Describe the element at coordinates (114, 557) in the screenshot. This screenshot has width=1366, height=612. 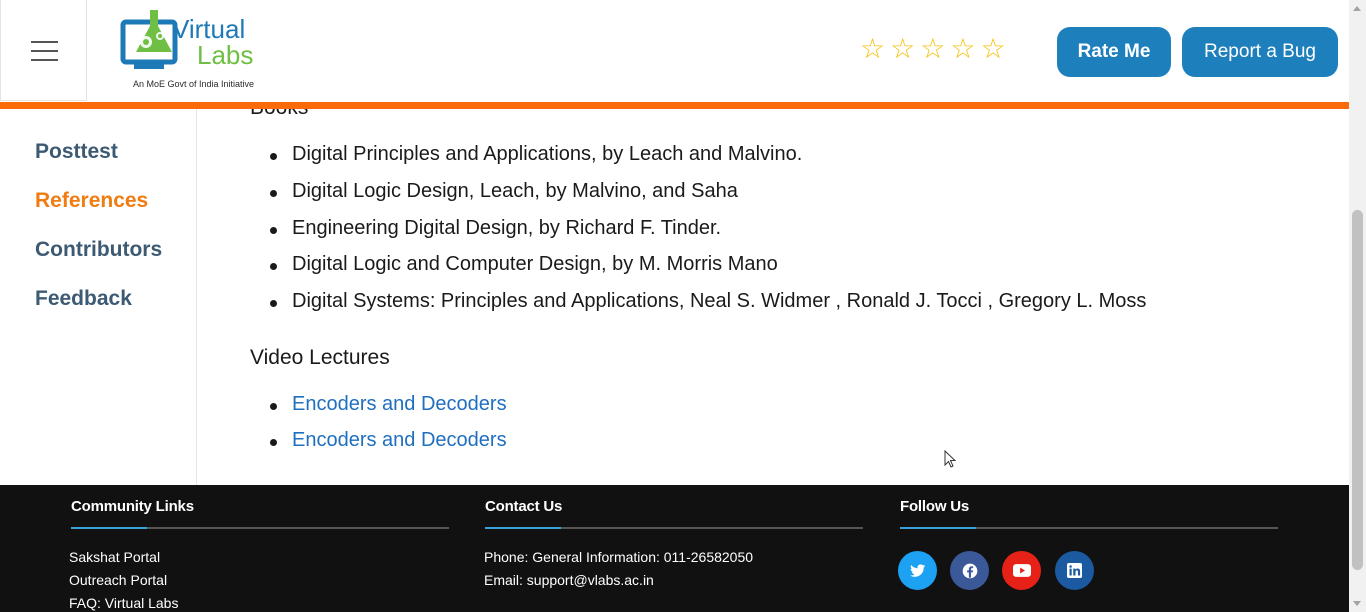
I see `sakshat-portal-link: Sakshat Portal` at that location.